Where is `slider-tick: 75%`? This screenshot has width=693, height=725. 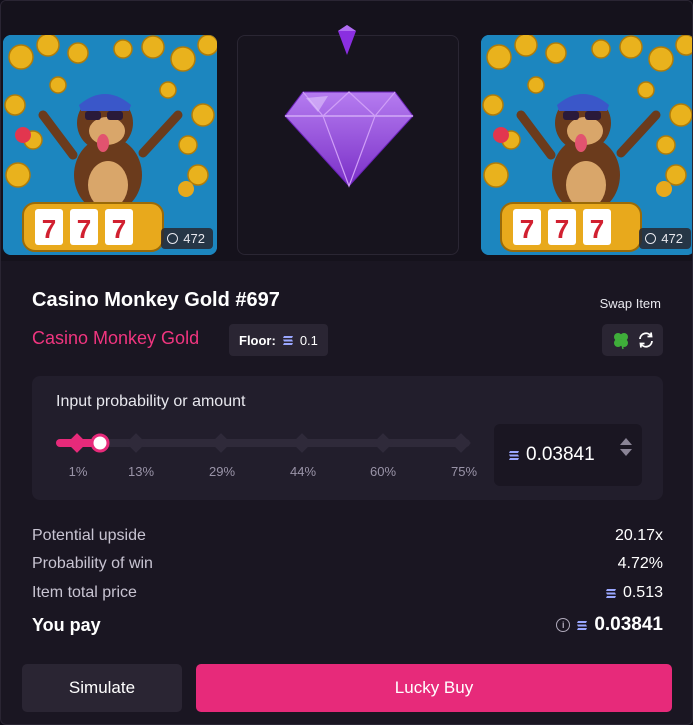 slider-tick: 75% is located at coordinates (464, 471).